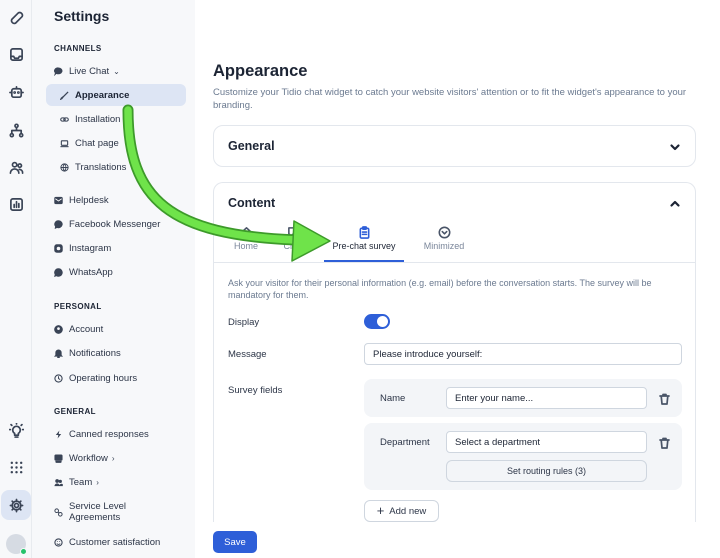  I want to click on clipboard-icon, so click(364, 232).